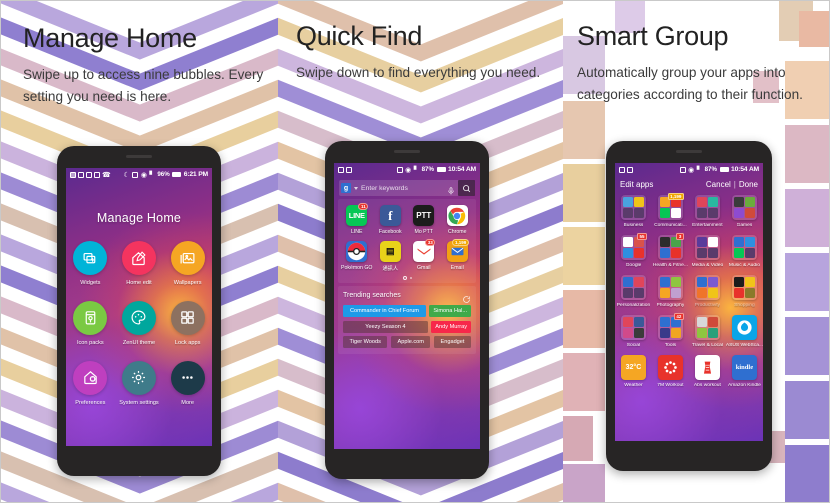  What do you see at coordinates (410, 342) in the screenshot?
I see `trending-chip: Apple.com` at bounding box center [410, 342].